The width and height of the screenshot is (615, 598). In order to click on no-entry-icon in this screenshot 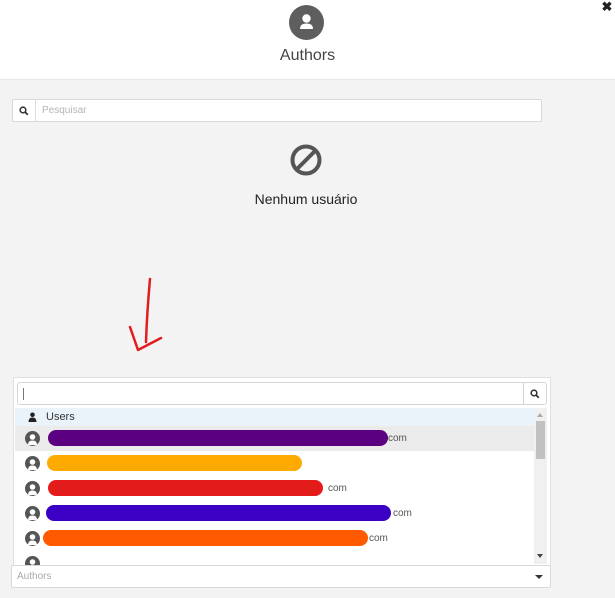, I will do `click(306, 160)`.